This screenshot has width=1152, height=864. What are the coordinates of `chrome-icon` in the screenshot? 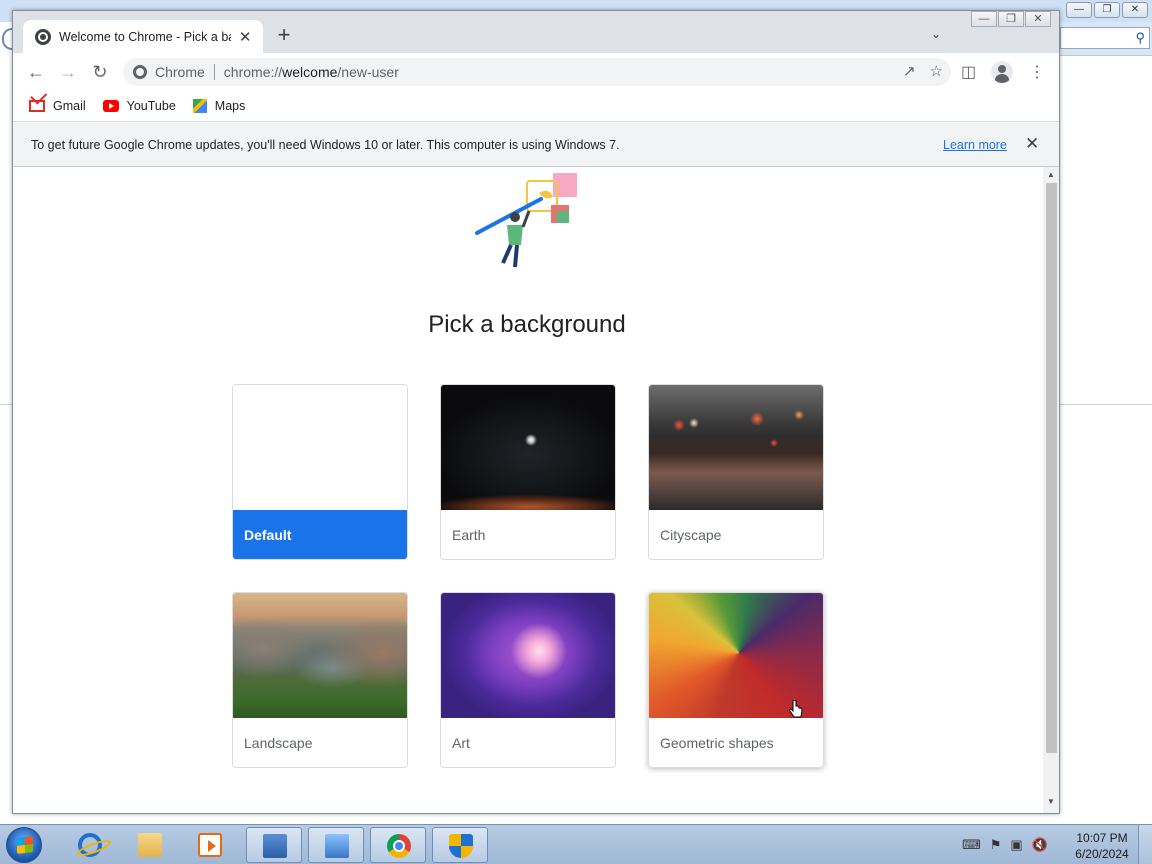 It's located at (399, 846).